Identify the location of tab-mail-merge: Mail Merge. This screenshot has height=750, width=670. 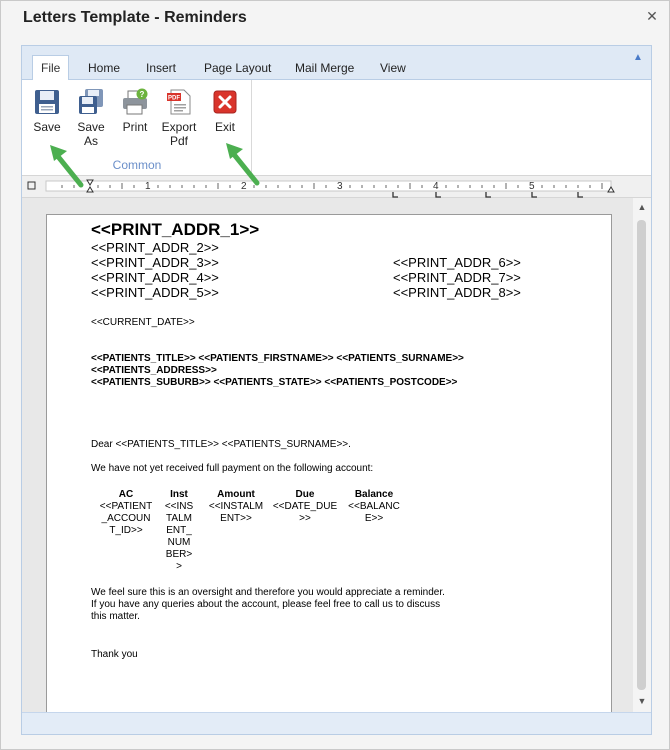
(324, 68).